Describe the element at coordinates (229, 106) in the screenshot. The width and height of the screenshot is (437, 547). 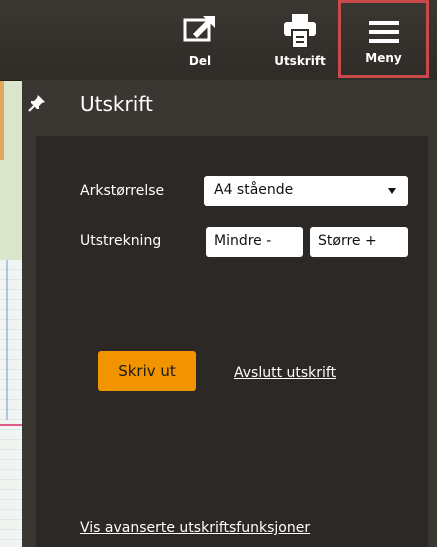
I see `print-panel-header: Utskrift` at that location.